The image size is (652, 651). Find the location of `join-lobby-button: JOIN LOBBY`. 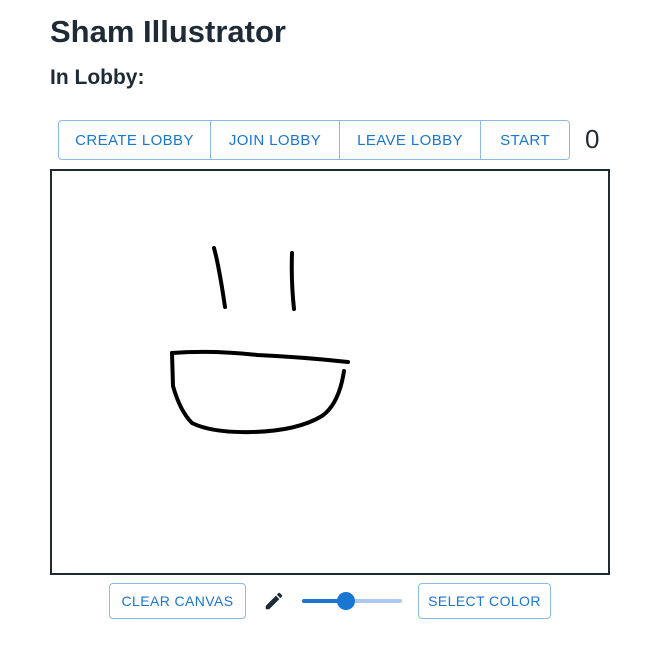

join-lobby-button: JOIN LOBBY is located at coordinates (274, 140).